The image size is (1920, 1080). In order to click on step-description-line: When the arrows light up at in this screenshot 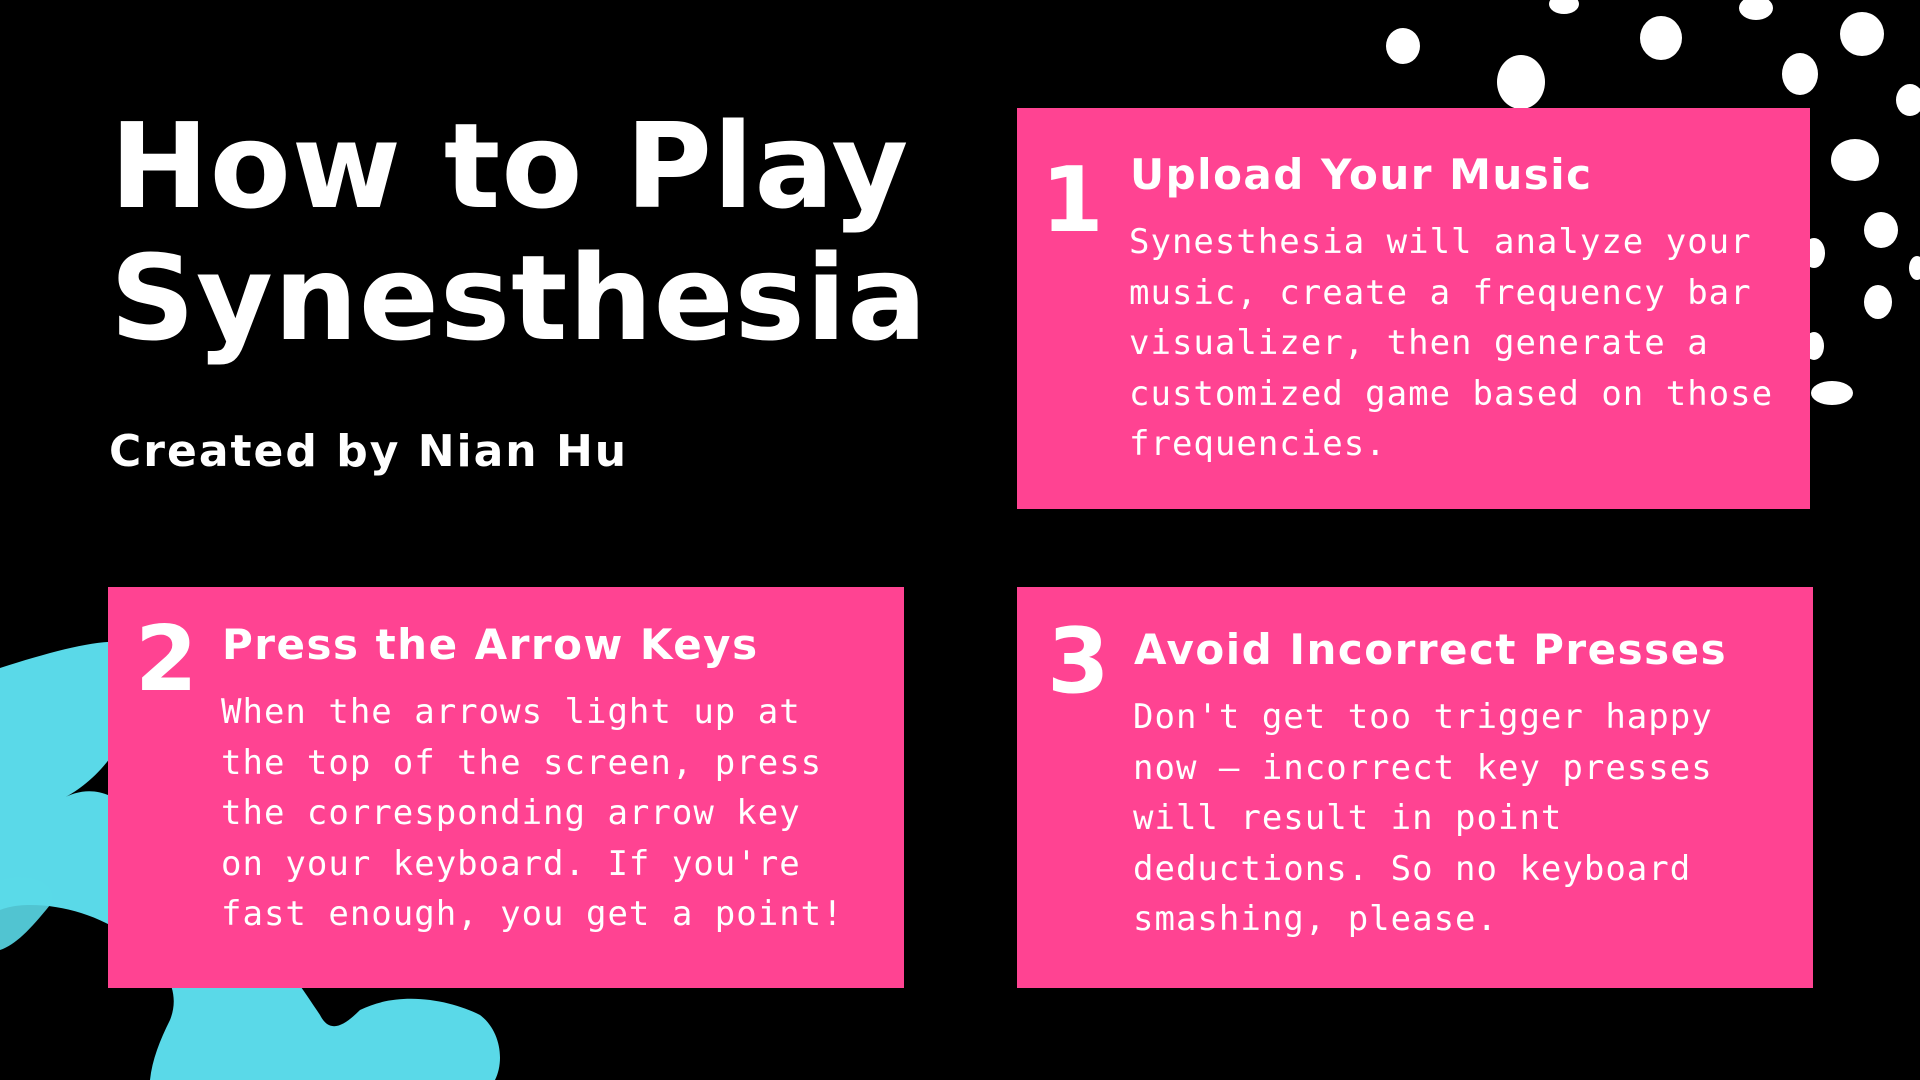, I will do `click(511, 712)`.